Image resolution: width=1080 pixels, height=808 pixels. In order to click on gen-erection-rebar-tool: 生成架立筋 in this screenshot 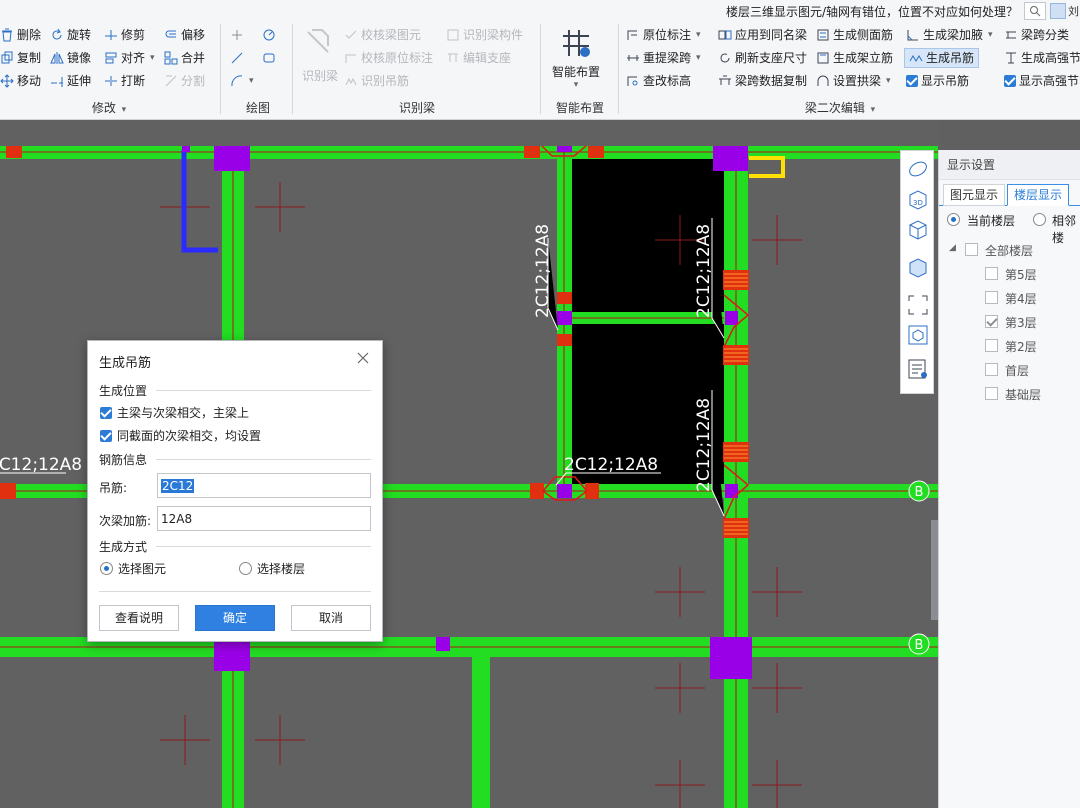, I will do `click(854, 58)`.